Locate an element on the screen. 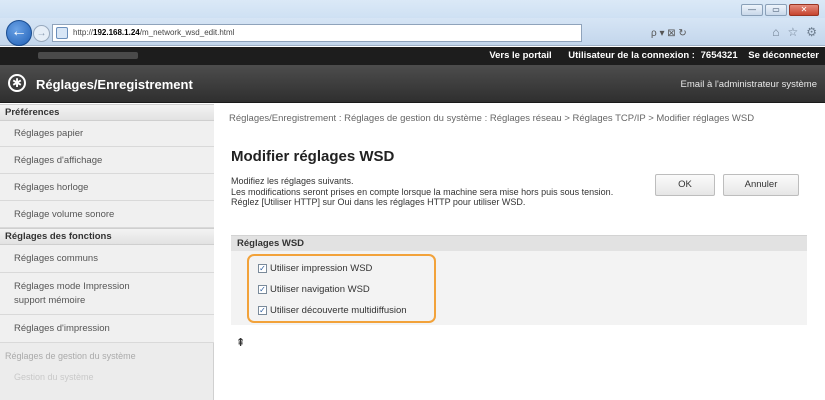 This screenshot has width=825, height=400. description-line-1: Modifiez les réglages suivants. is located at coordinates (292, 181).